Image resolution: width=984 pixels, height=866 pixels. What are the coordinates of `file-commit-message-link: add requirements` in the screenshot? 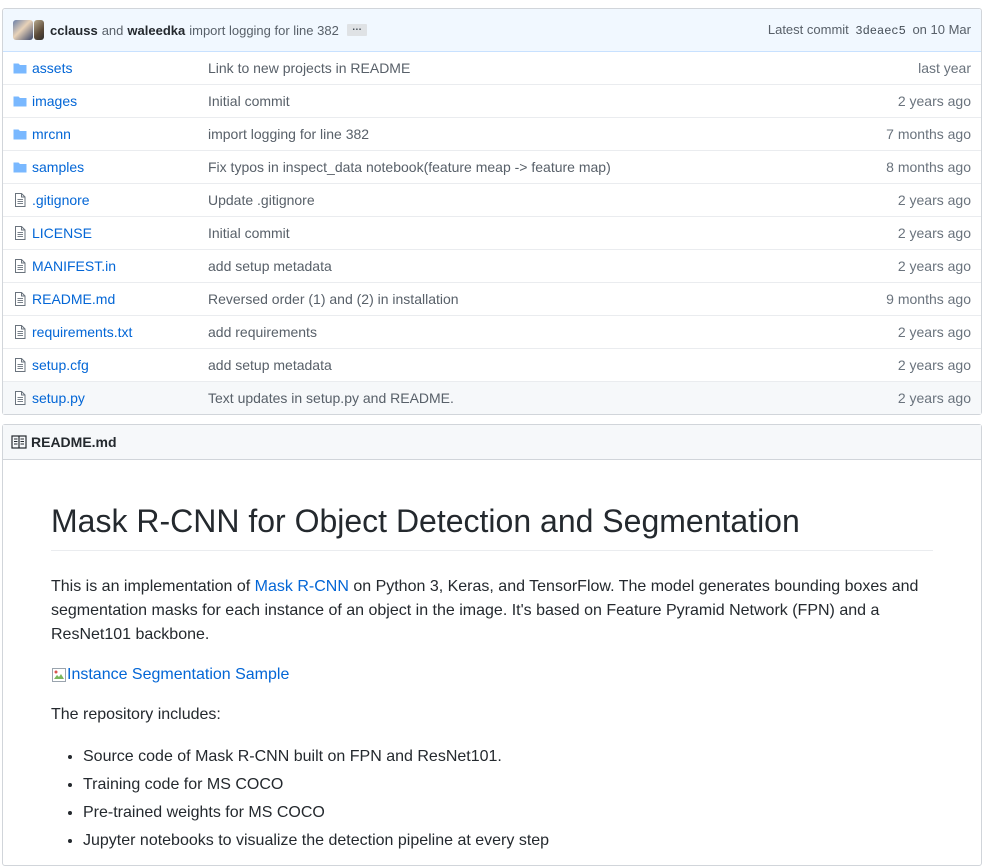 It's located at (262, 332).